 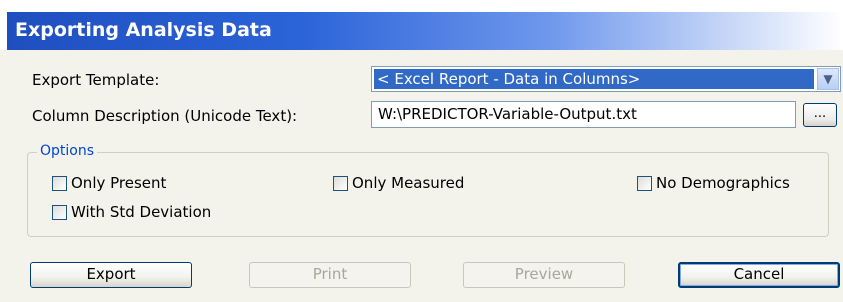 I want to click on chevron-down-icon: ▼, so click(x=828, y=79).